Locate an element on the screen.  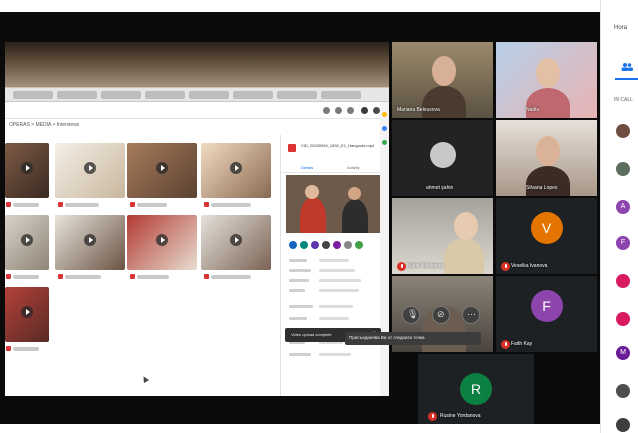
more-button: ⋯ is located at coordinates (471, 315).